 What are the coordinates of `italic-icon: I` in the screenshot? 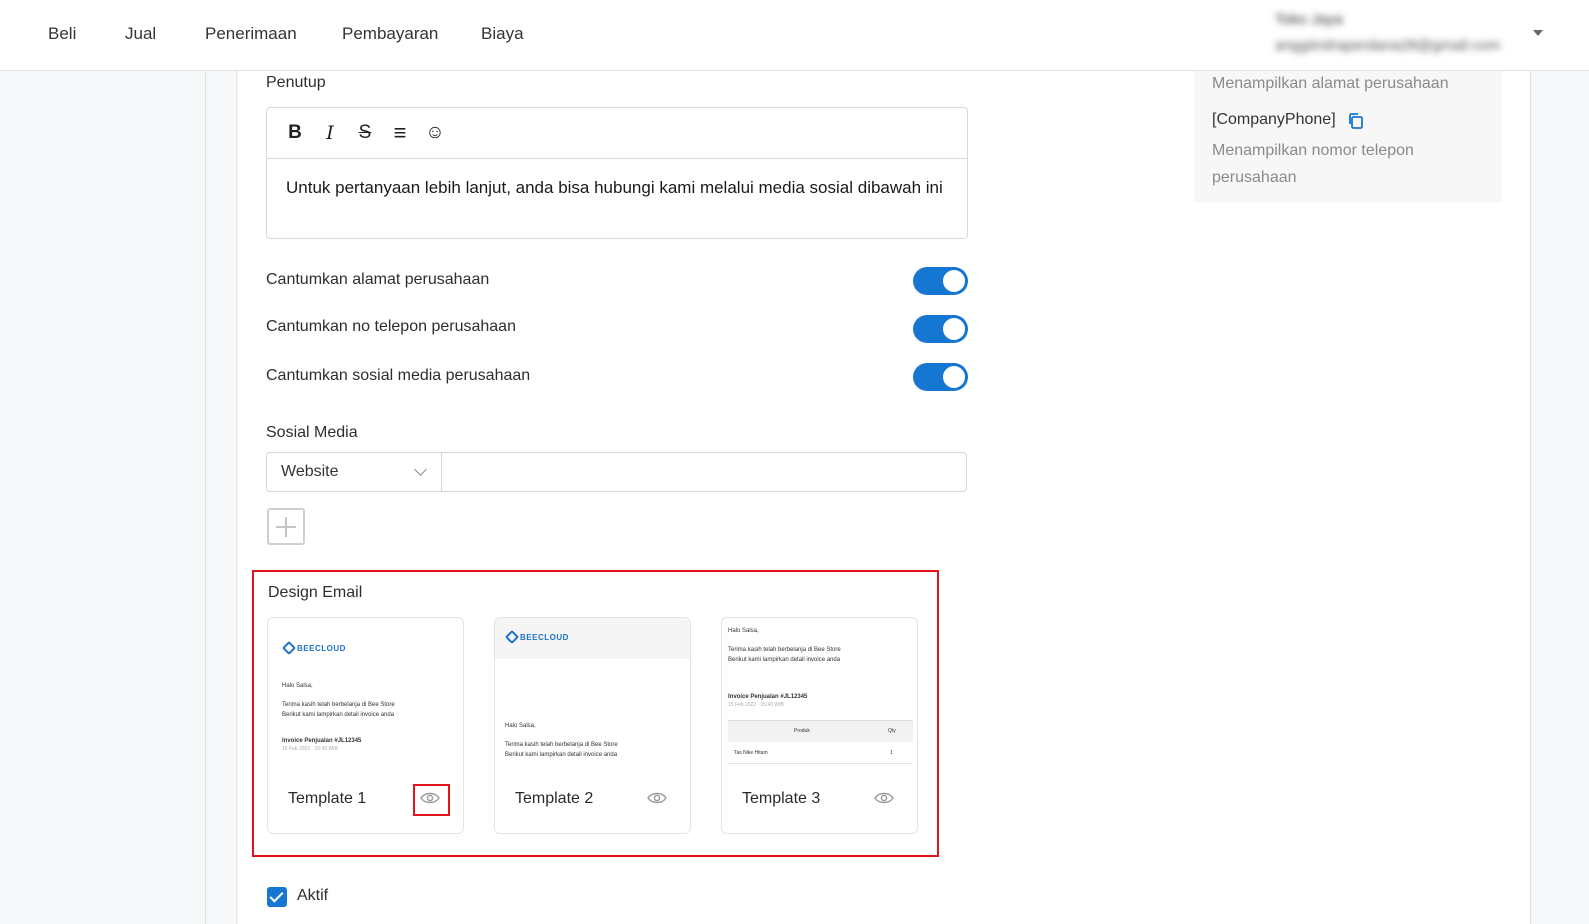 It's located at (330, 133).